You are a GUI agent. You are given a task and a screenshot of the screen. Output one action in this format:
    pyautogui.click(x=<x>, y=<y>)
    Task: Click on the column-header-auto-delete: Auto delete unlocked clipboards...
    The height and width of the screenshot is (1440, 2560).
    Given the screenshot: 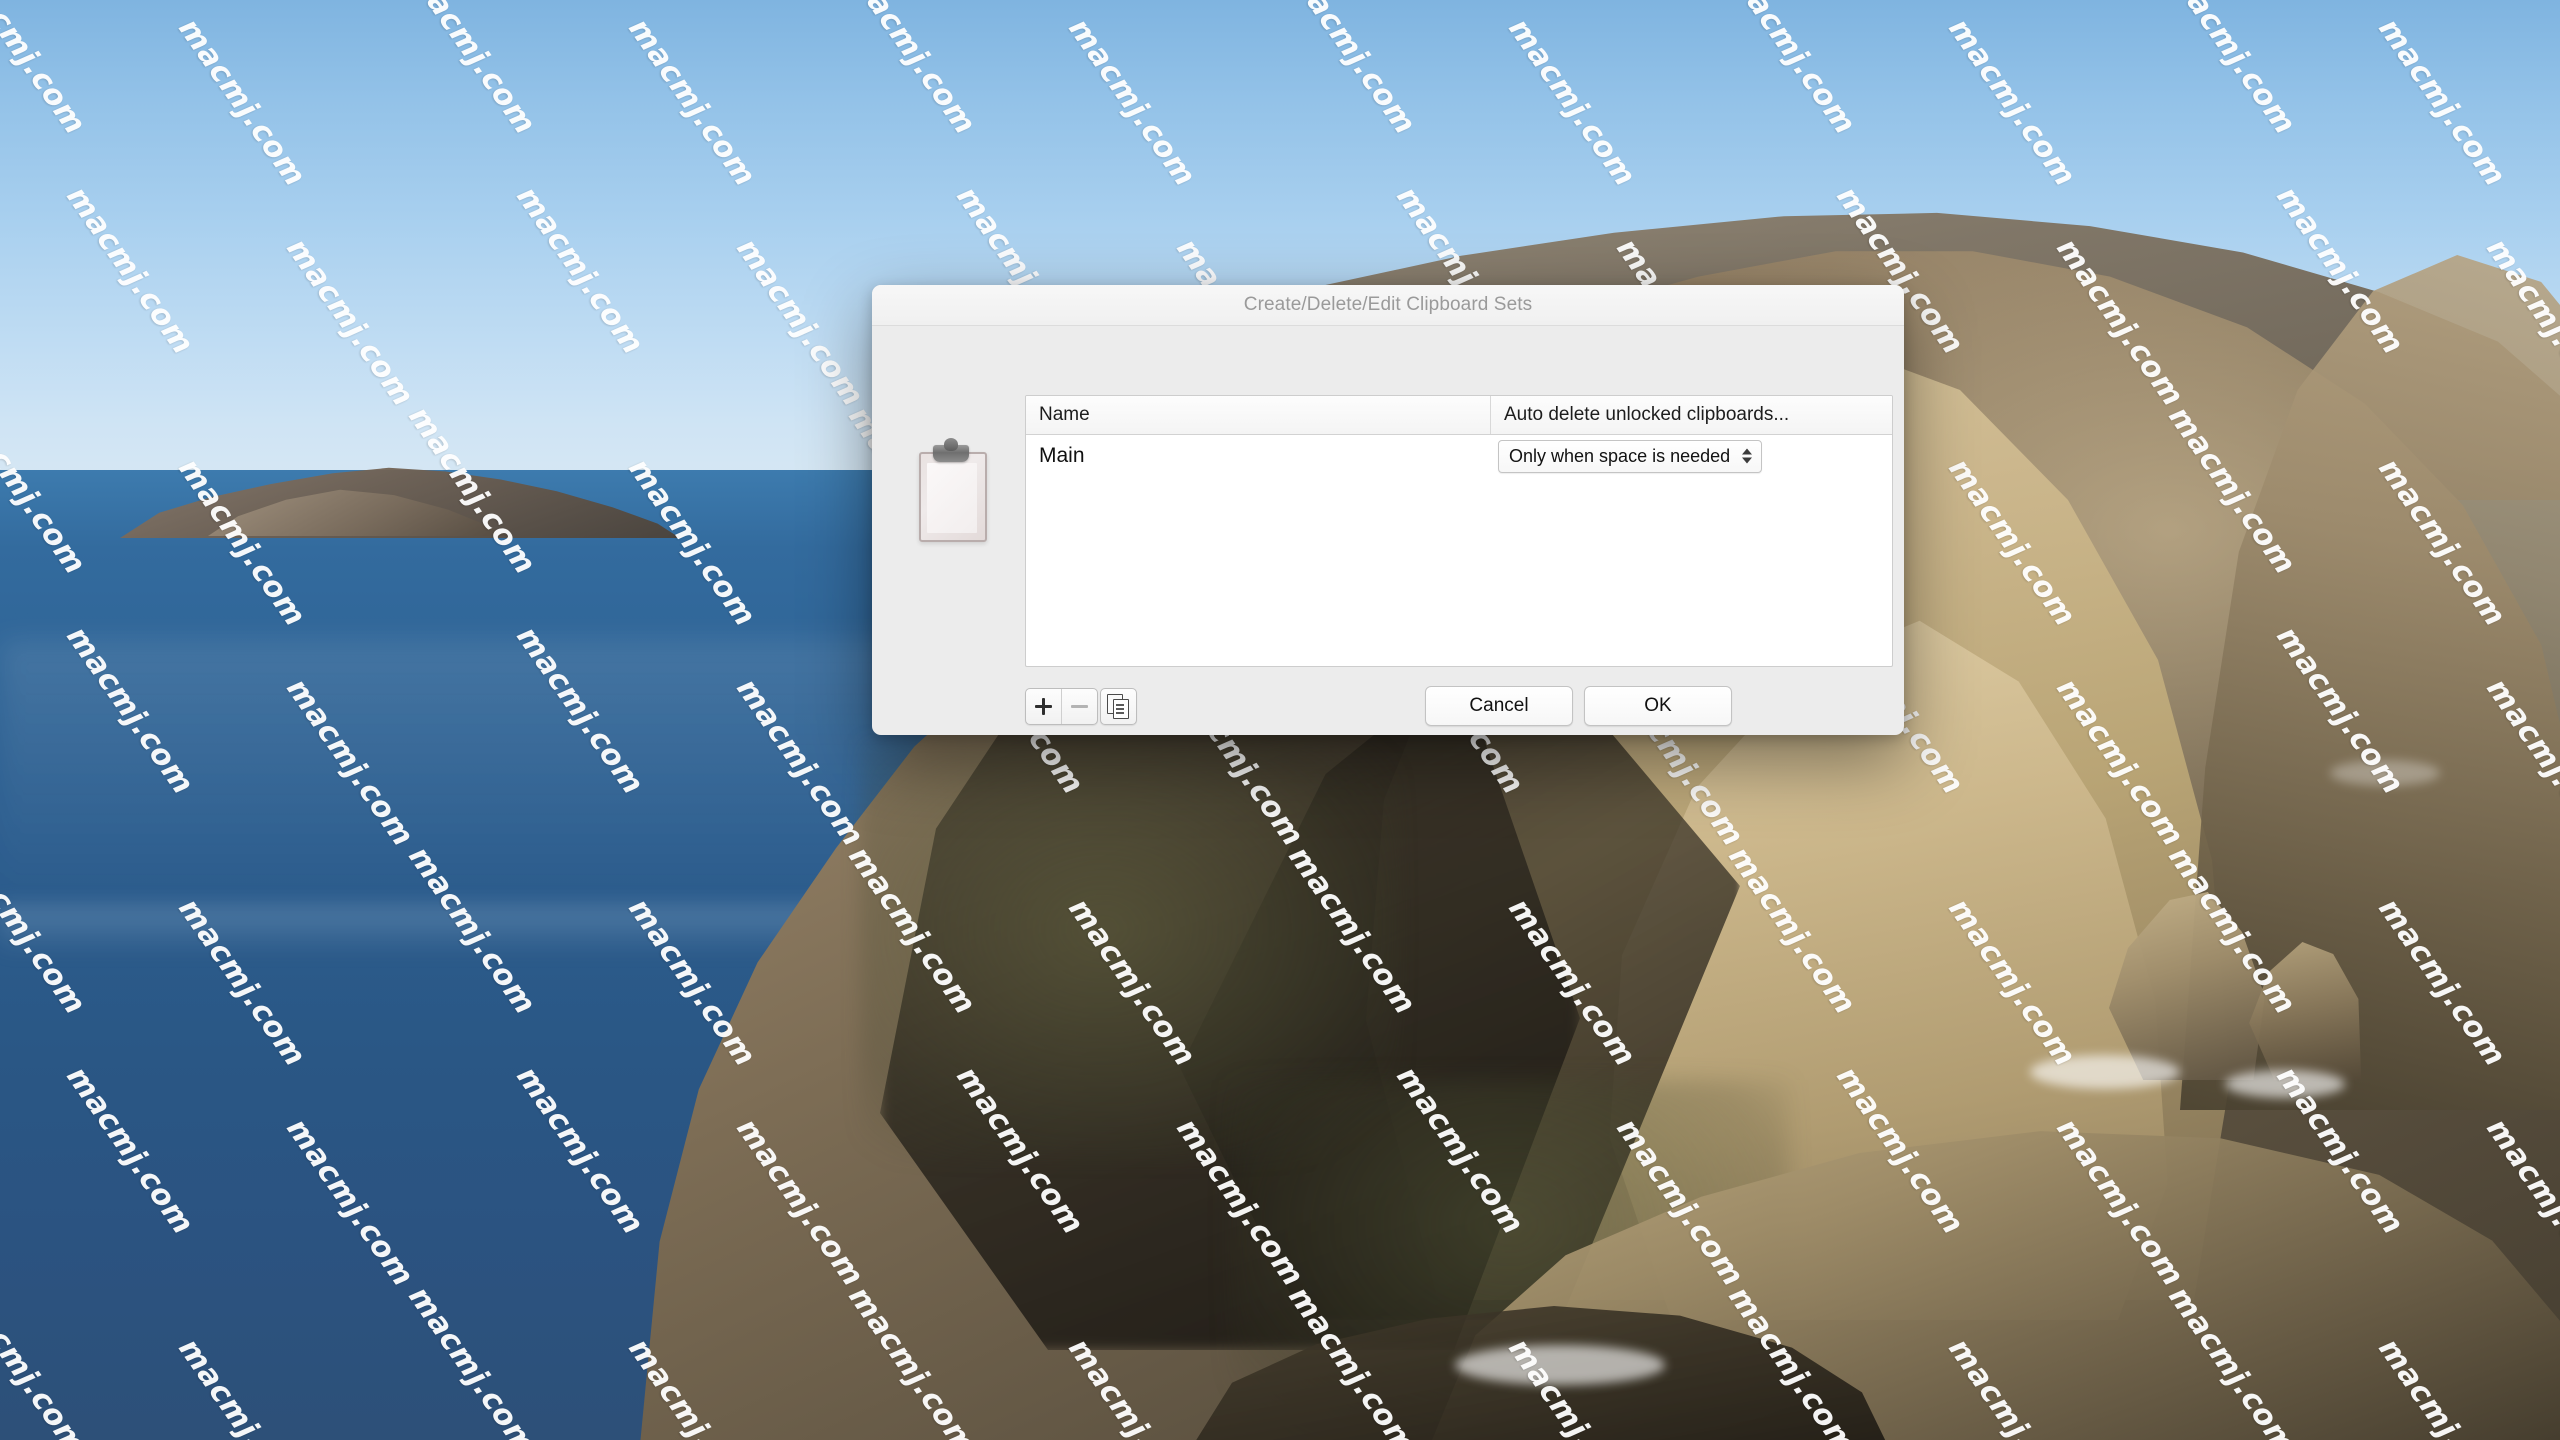 What is the action you would take?
    pyautogui.click(x=1691, y=415)
    